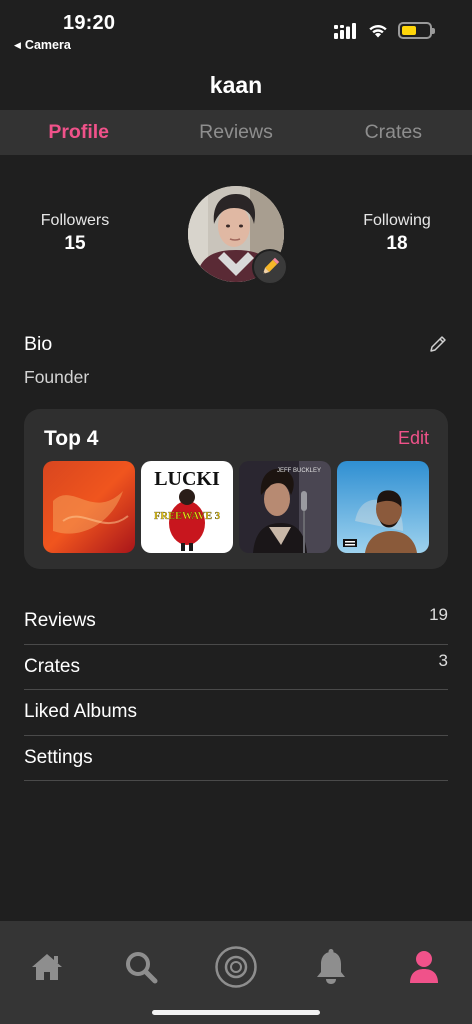 The width and height of the screenshot is (472, 1024). I want to click on avatar-container, so click(238, 235).